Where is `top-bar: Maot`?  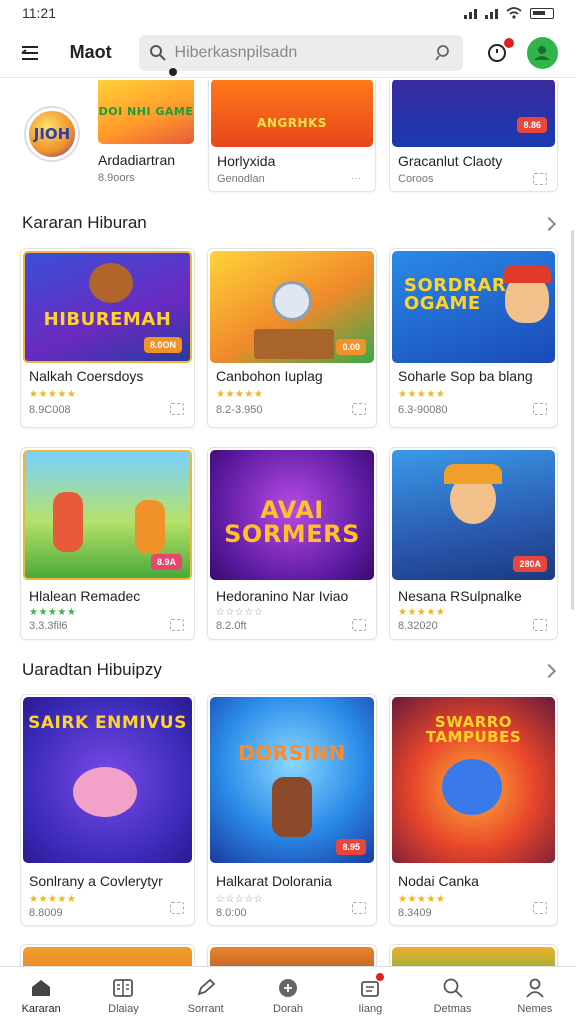
top-bar: Maot is located at coordinates (288, 53).